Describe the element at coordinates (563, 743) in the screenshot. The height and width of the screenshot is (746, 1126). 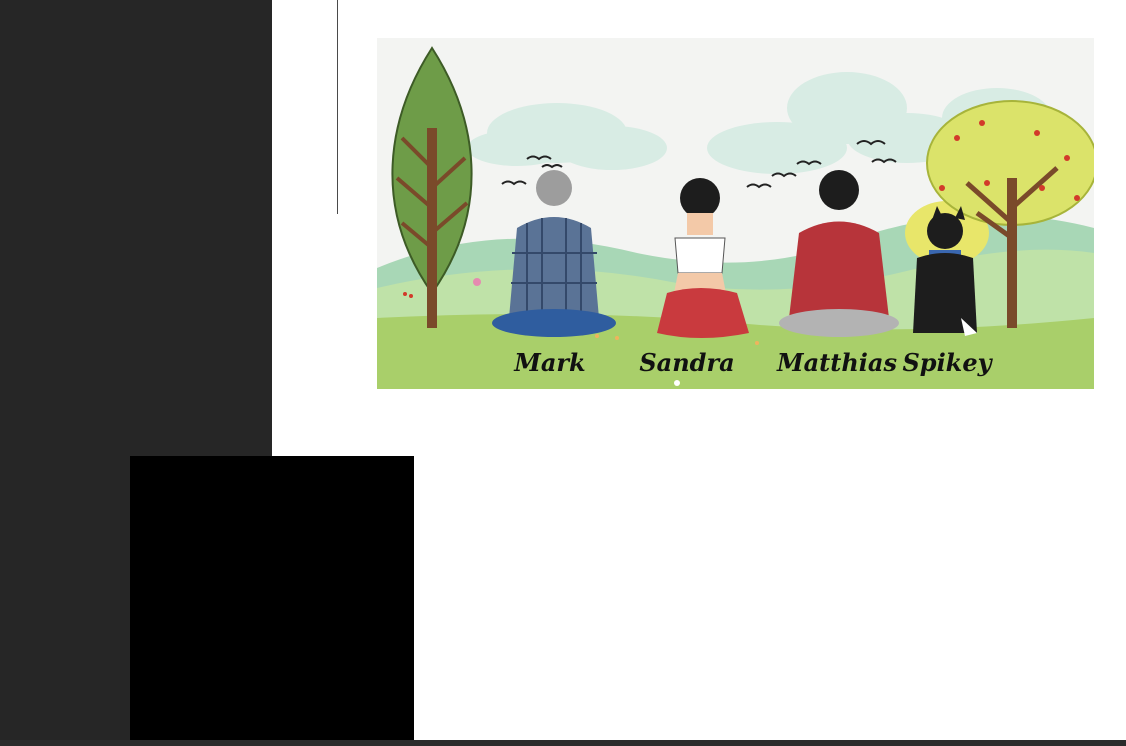
I see `bottom-bar` at that location.